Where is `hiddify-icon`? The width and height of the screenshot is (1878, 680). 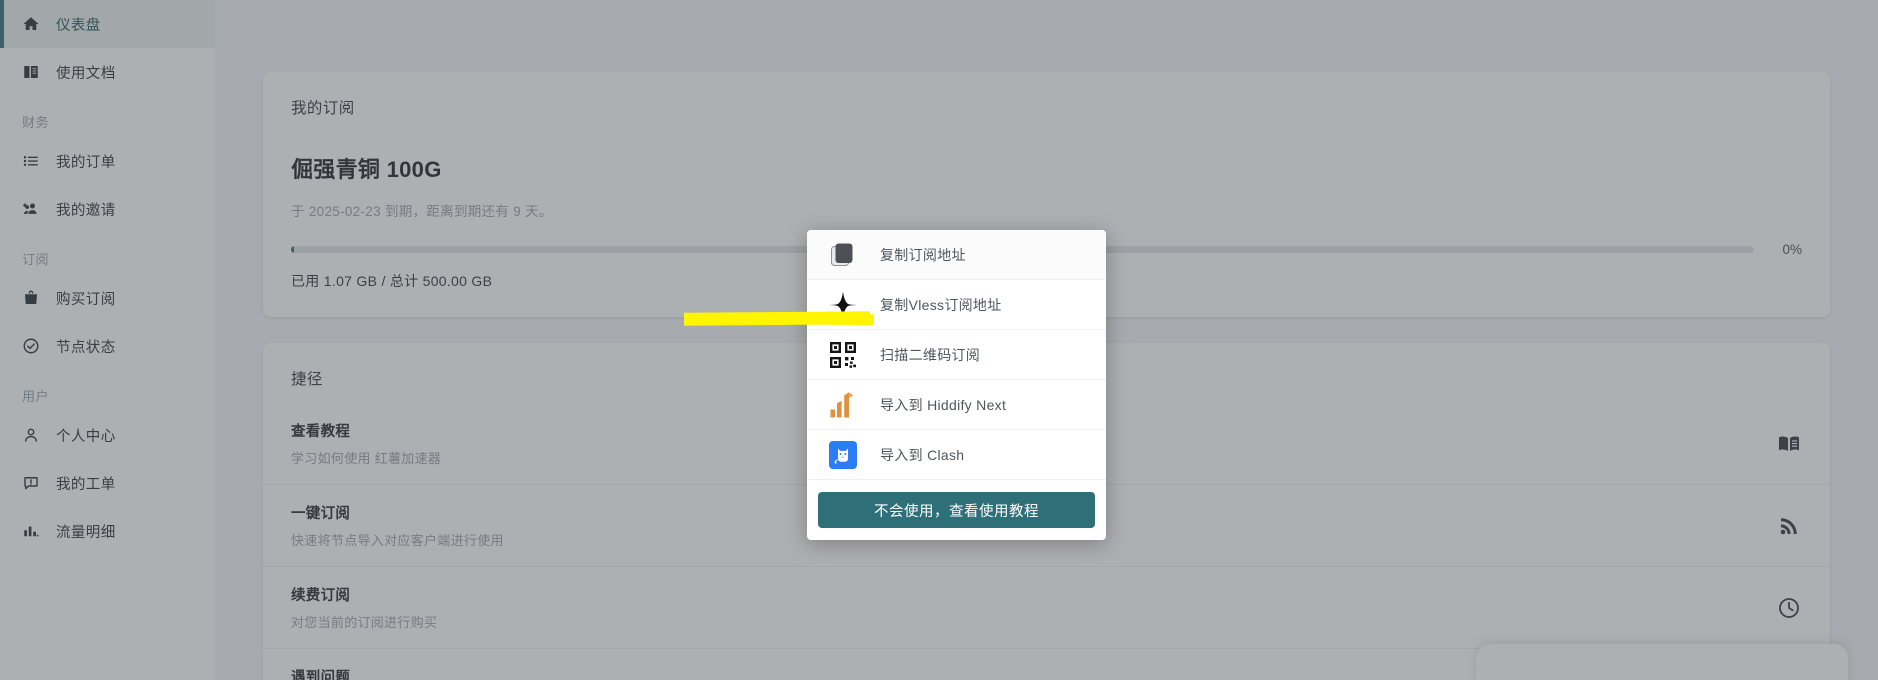
hiddify-icon is located at coordinates (843, 405).